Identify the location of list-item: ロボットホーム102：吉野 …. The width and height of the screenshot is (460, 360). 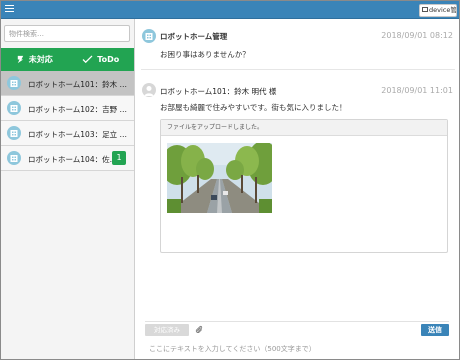
(67, 108).